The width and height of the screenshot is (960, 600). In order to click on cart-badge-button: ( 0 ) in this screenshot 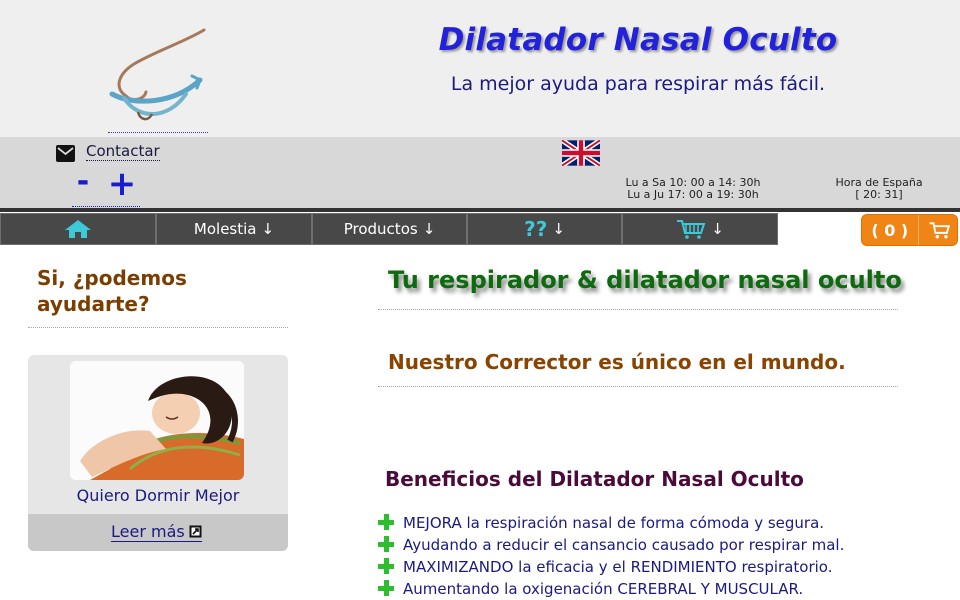, I will do `click(909, 230)`.